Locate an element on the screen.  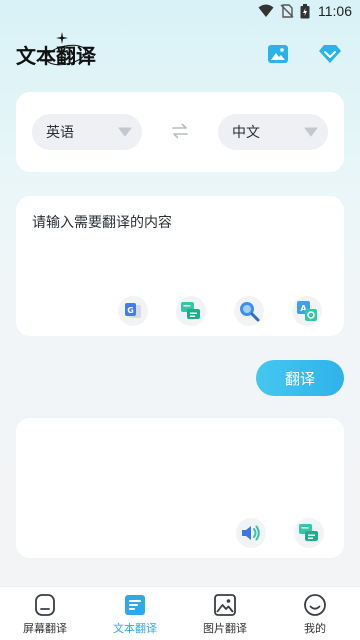
speaker-icon is located at coordinates (251, 533).